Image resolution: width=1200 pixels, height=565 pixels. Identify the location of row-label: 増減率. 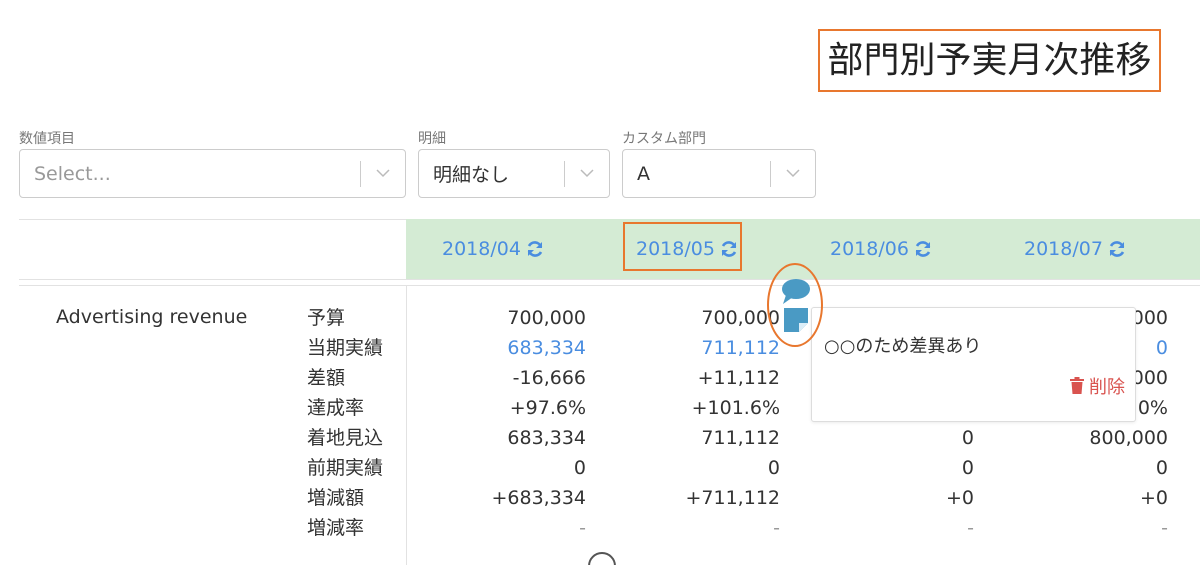
(336, 528).